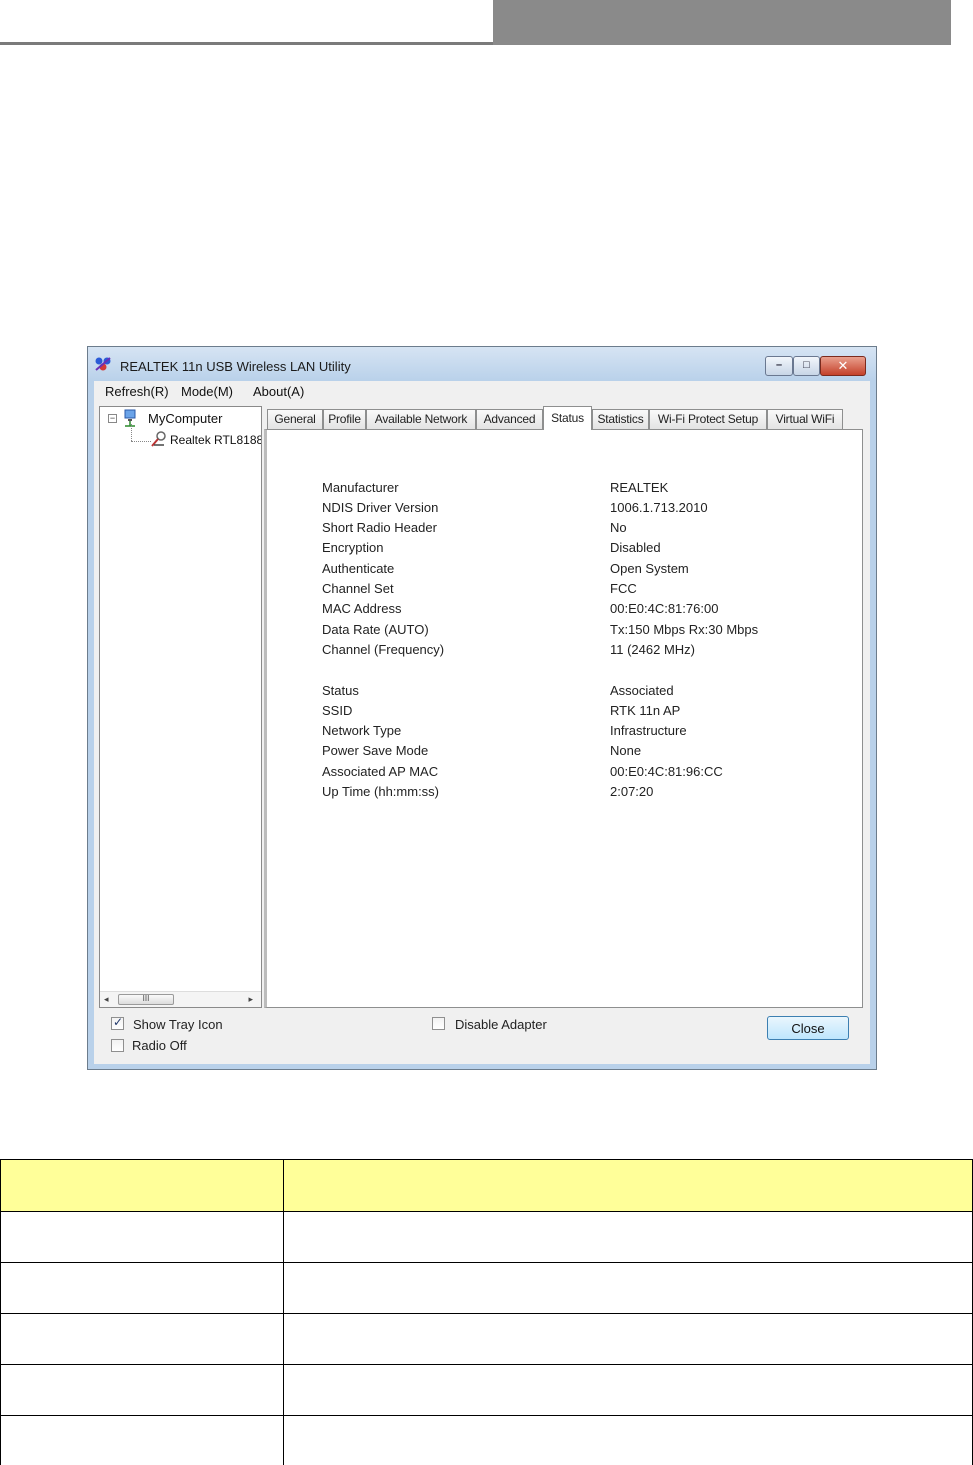 The height and width of the screenshot is (1465, 973). Describe the element at coordinates (180, 999) in the screenshot. I see `tree-horizontal-scrollbar: ◂ III ▸` at that location.